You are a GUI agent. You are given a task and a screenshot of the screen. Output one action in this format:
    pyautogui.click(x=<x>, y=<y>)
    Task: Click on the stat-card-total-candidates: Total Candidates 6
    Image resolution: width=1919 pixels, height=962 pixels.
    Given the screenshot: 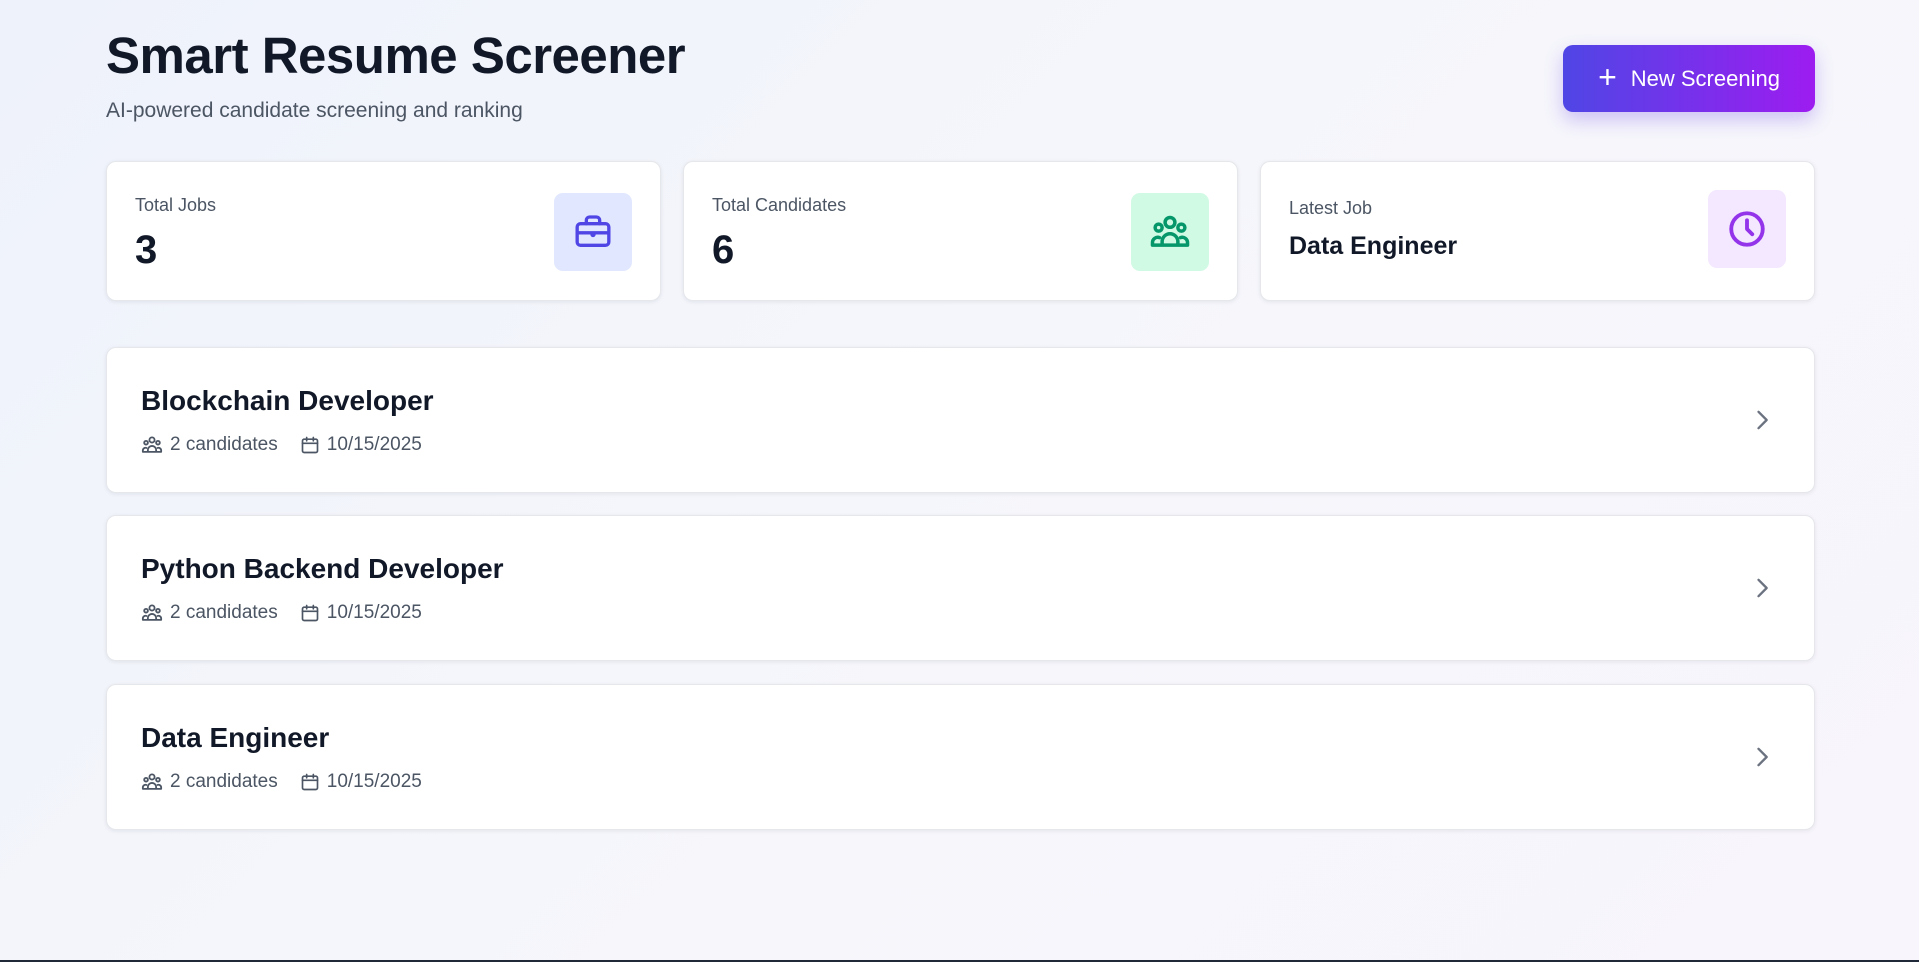 What is the action you would take?
    pyautogui.click(x=960, y=231)
    